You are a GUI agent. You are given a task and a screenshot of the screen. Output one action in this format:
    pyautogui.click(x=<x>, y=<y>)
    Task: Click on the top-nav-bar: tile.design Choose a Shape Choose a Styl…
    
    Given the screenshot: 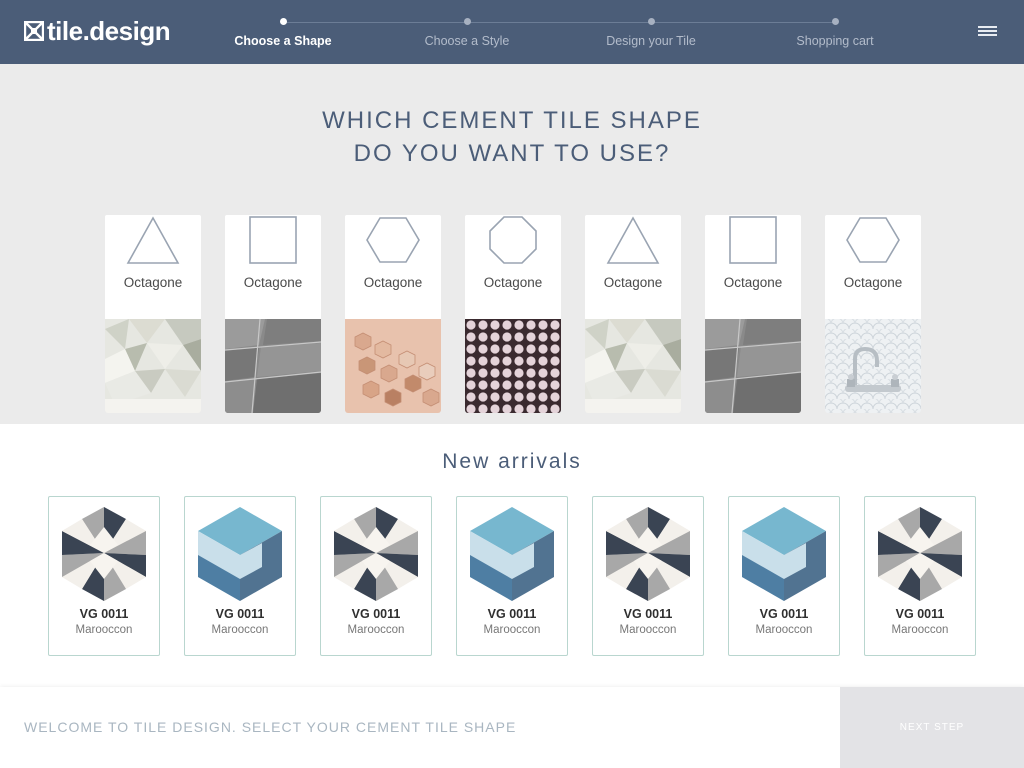 What is the action you would take?
    pyautogui.click(x=512, y=32)
    